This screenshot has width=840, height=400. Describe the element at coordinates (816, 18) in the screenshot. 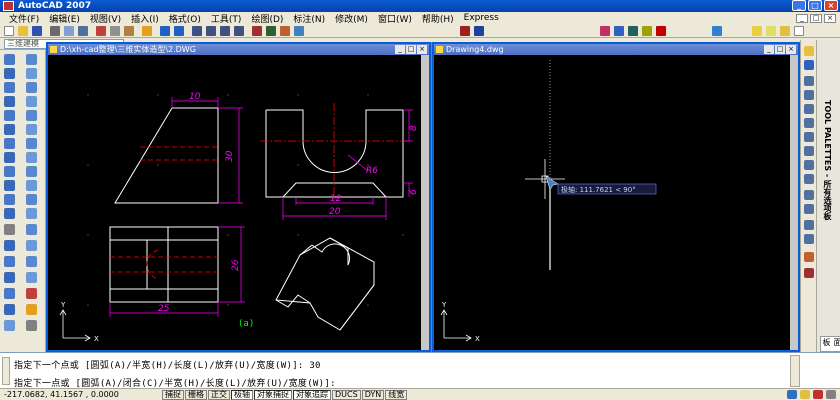

I see `doc-restore-button: □` at that location.